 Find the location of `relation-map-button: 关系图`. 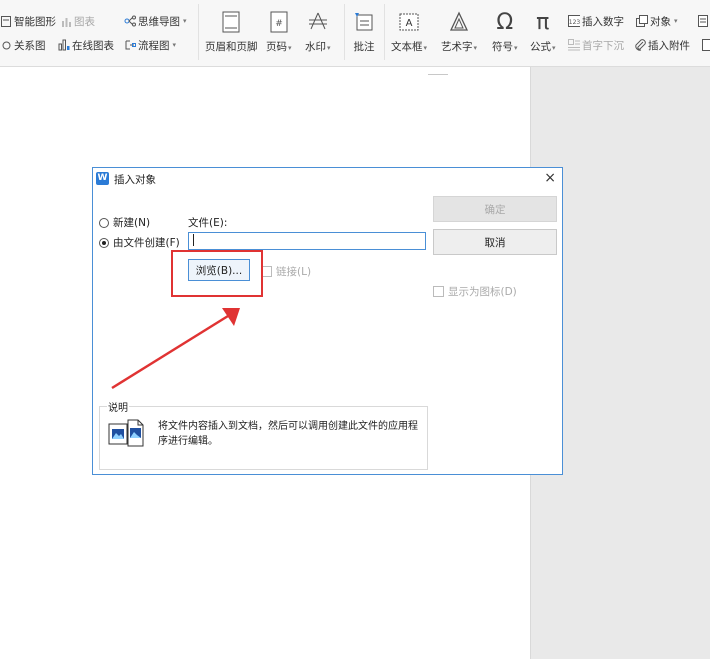

relation-map-button: 关系图 is located at coordinates (23, 45).